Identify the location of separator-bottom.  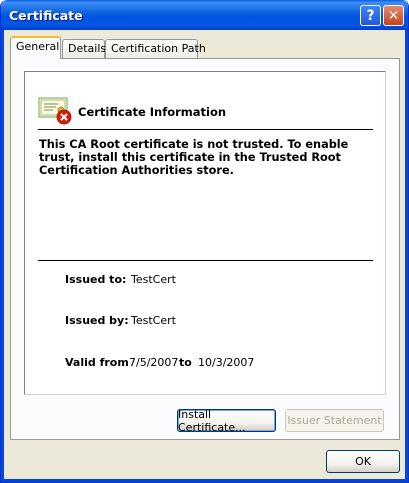
(205, 260).